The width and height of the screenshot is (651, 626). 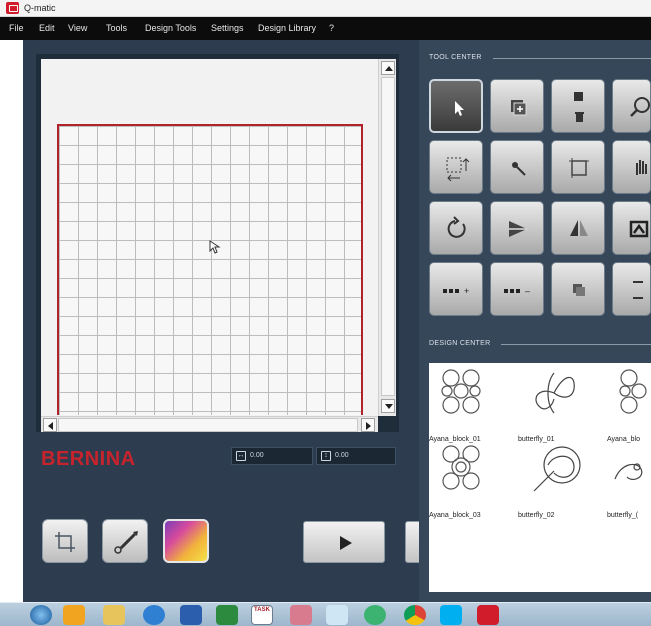 What do you see at coordinates (326, 456) in the screenshot?
I see `height-icon: ↕` at bounding box center [326, 456].